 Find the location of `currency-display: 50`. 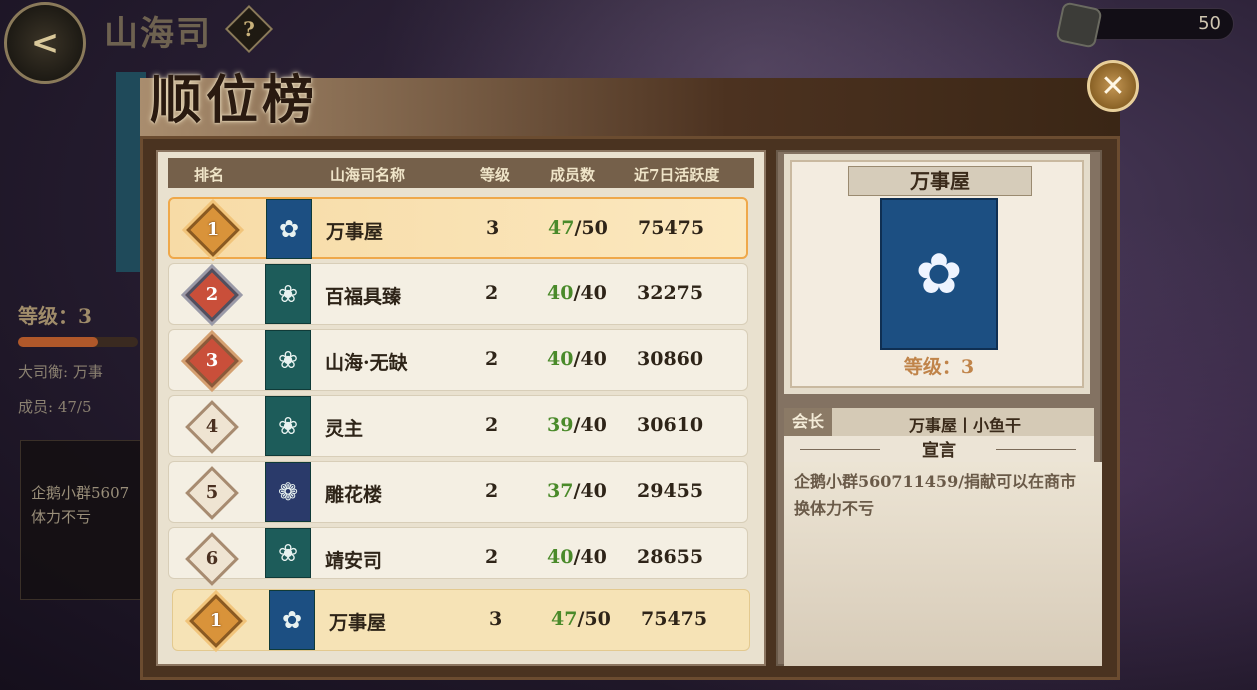

currency-display: 50 is located at coordinates (1144, 25).